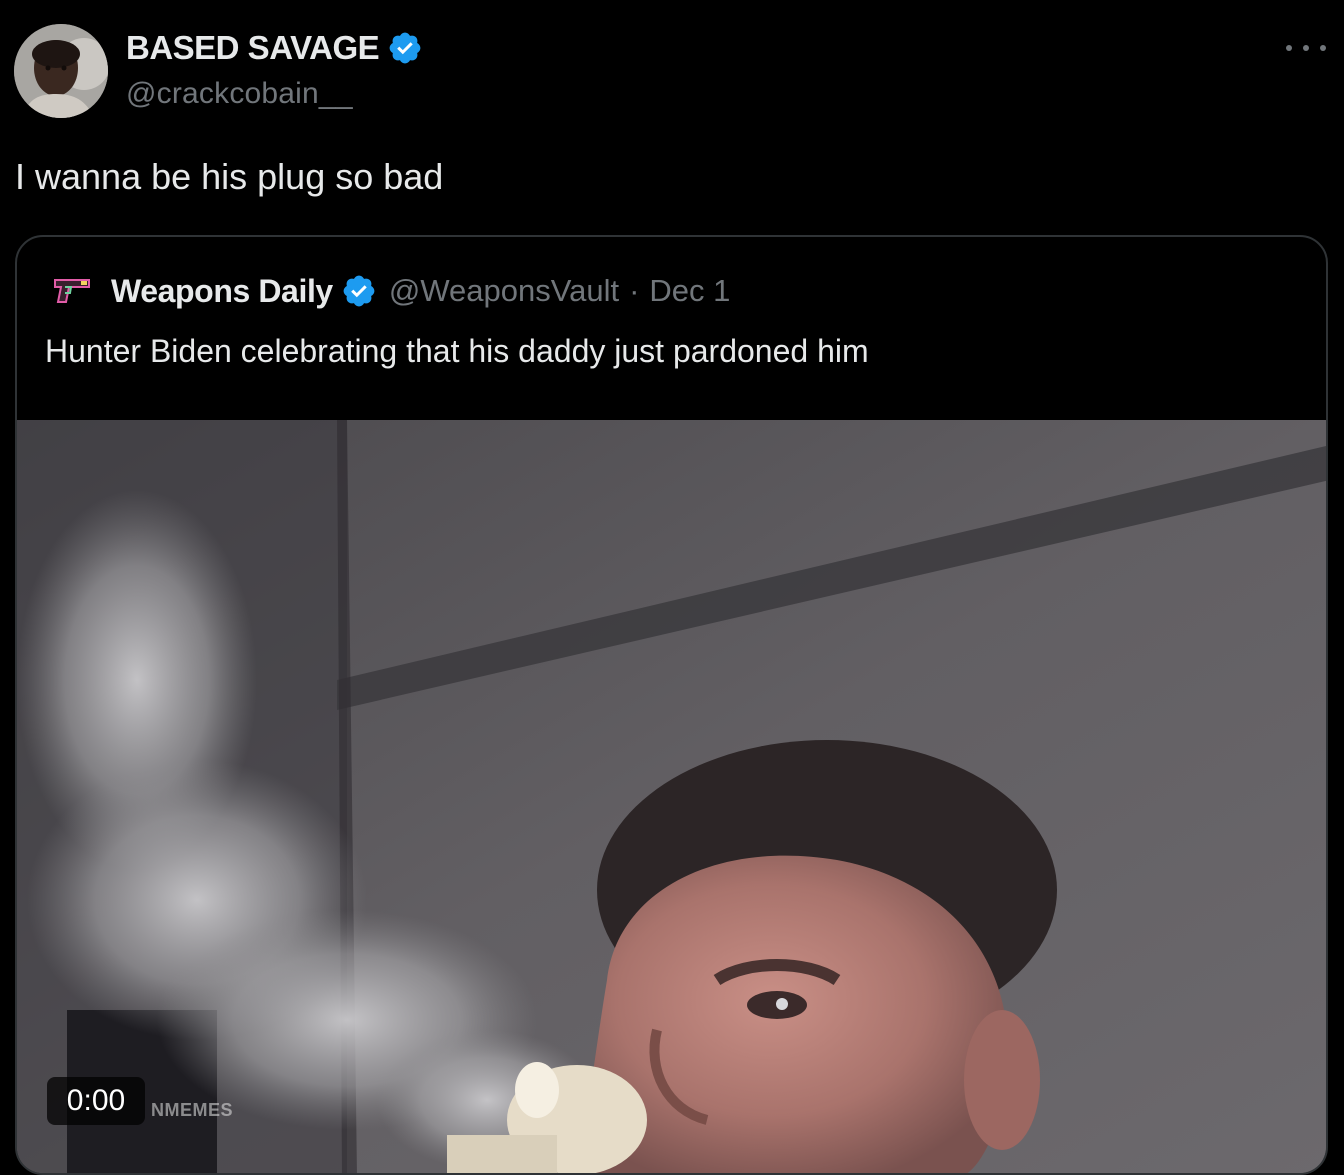  Describe the element at coordinates (222, 291) in the screenshot. I see `quoted-author-display-name: Weapons Daily` at that location.